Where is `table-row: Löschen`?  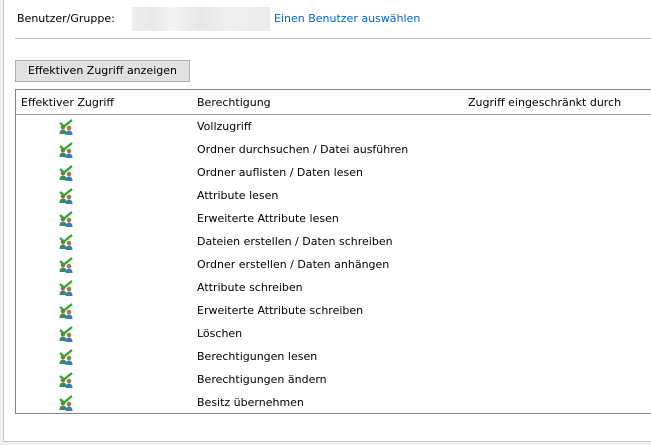
table-row: Löschen is located at coordinates (333, 333).